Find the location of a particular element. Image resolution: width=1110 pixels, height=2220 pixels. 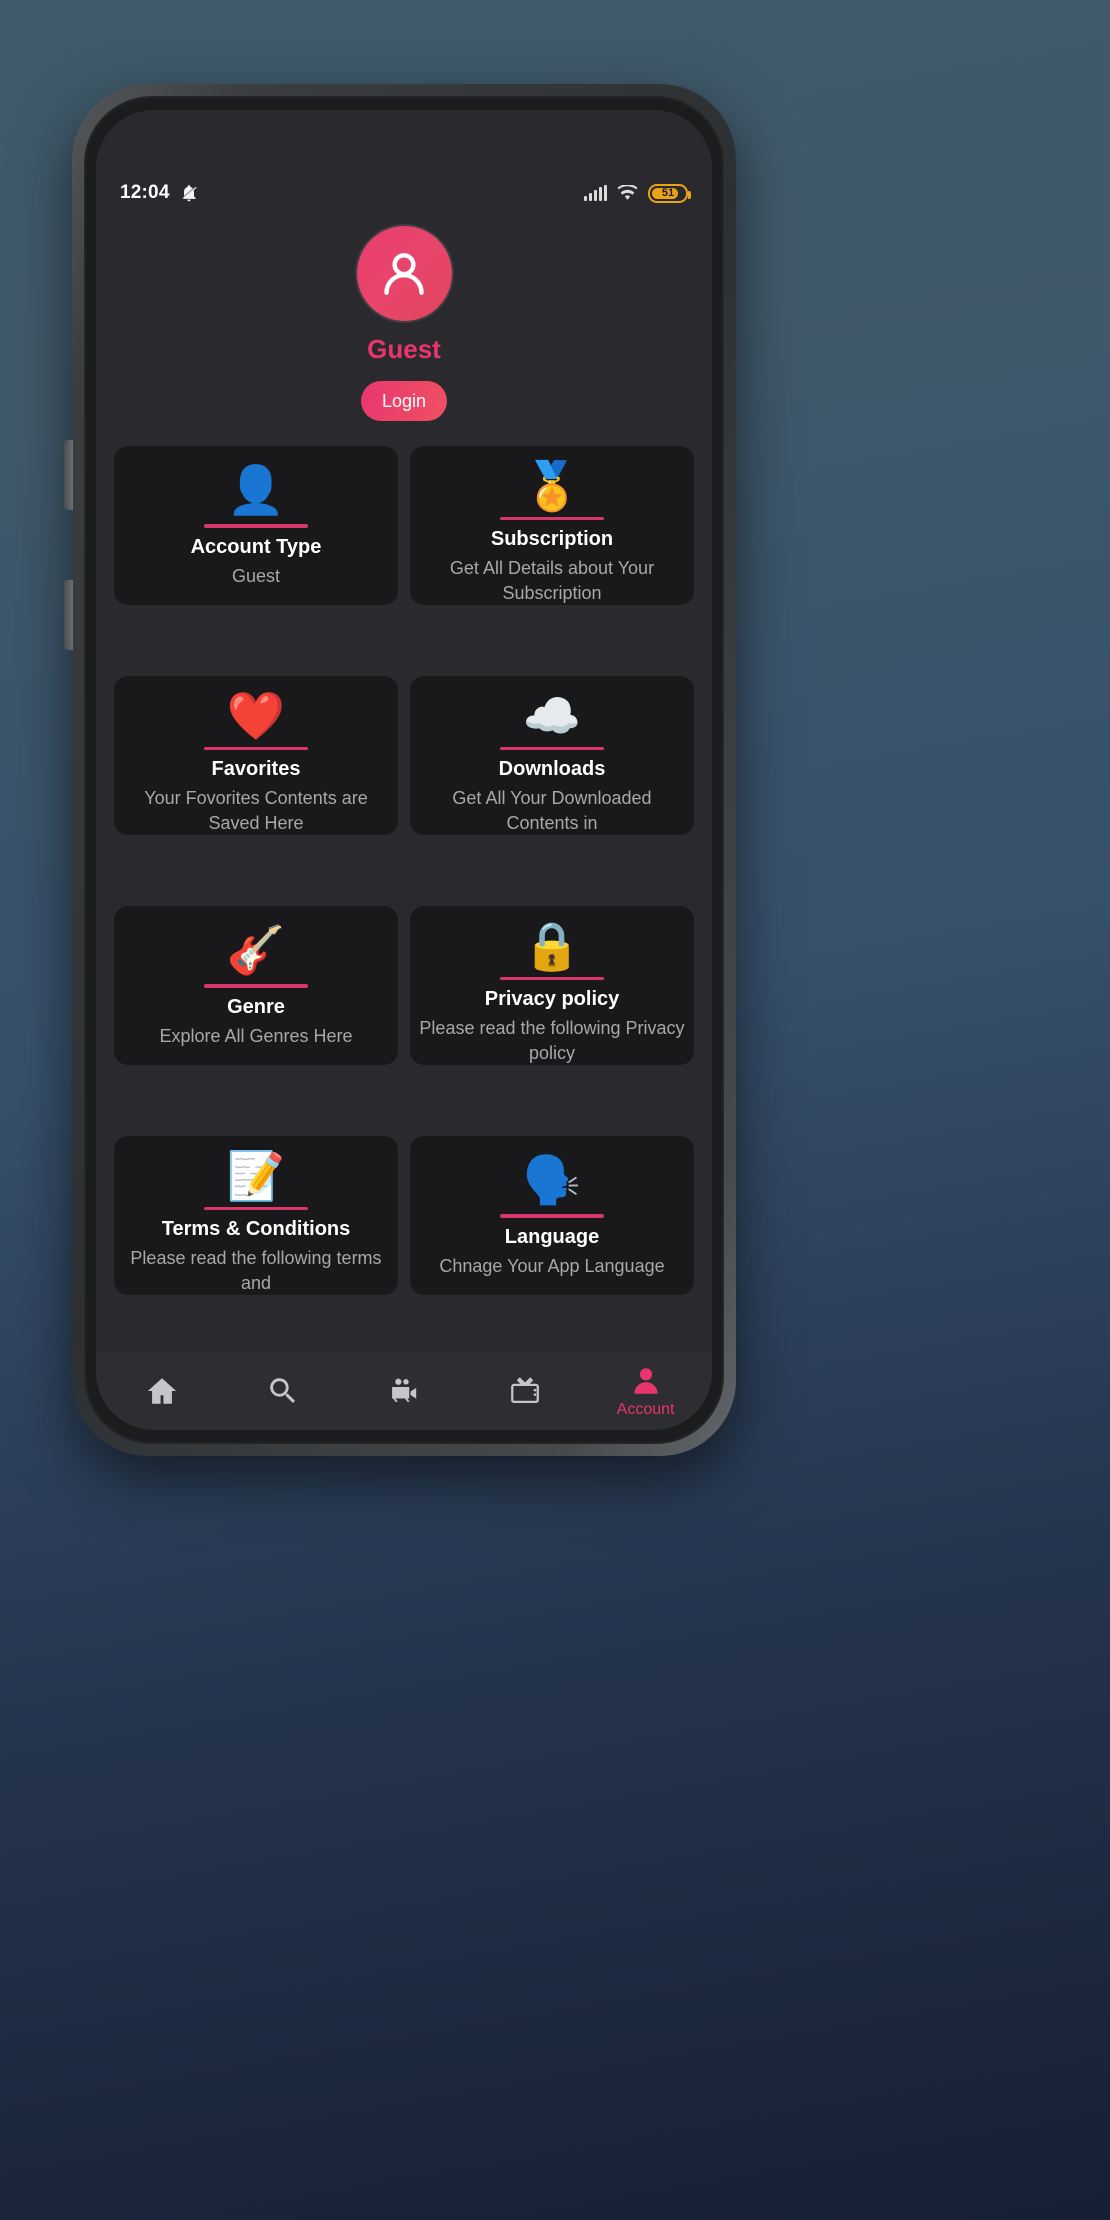

card-subtitle: Please read the following terms and is located at coordinates (256, 1270).